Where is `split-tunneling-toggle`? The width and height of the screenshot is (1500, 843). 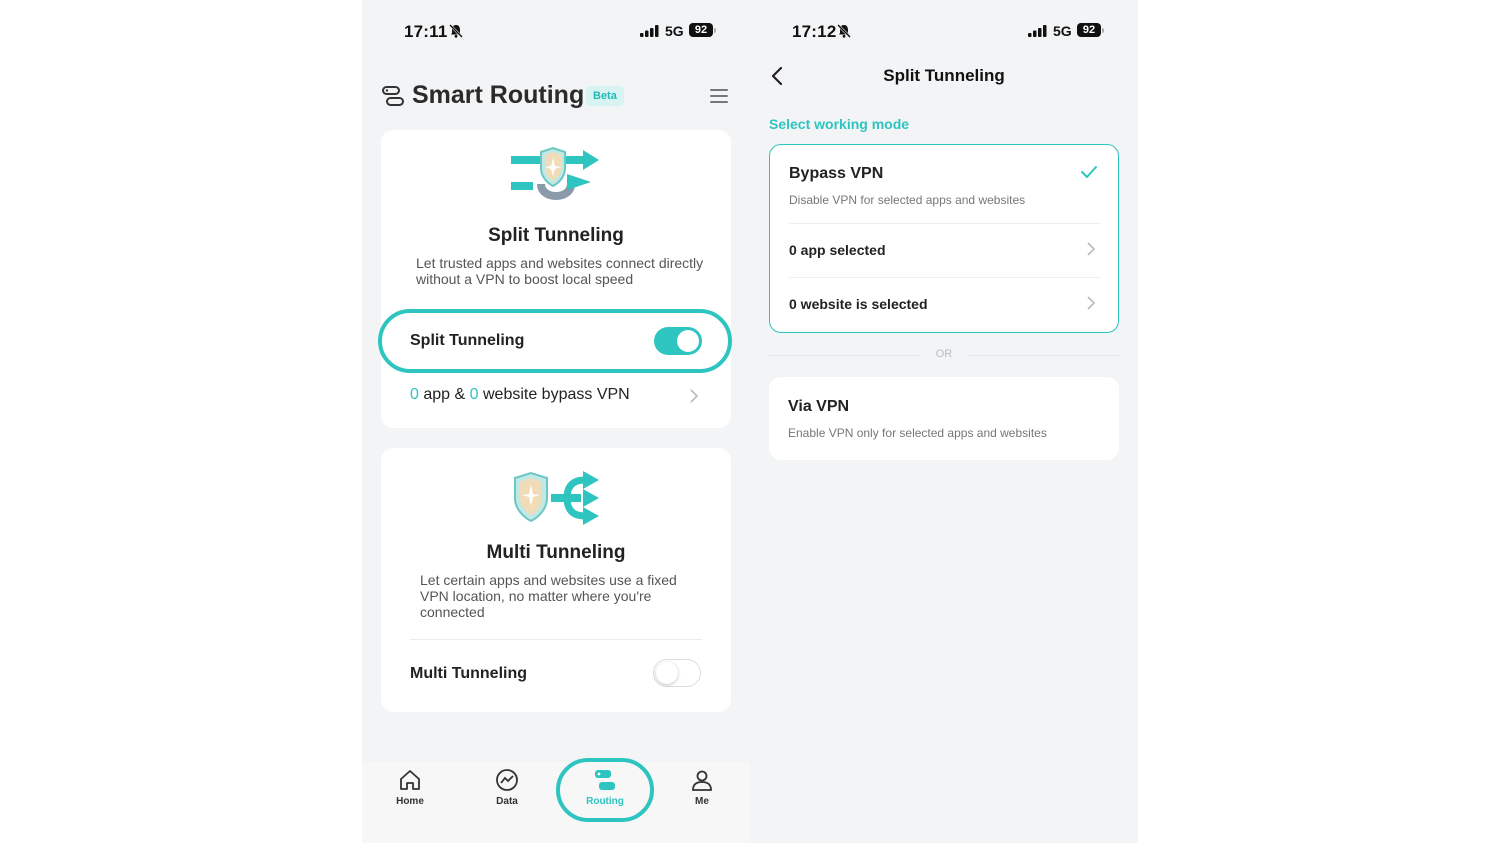
split-tunneling-toggle is located at coordinates (678, 341).